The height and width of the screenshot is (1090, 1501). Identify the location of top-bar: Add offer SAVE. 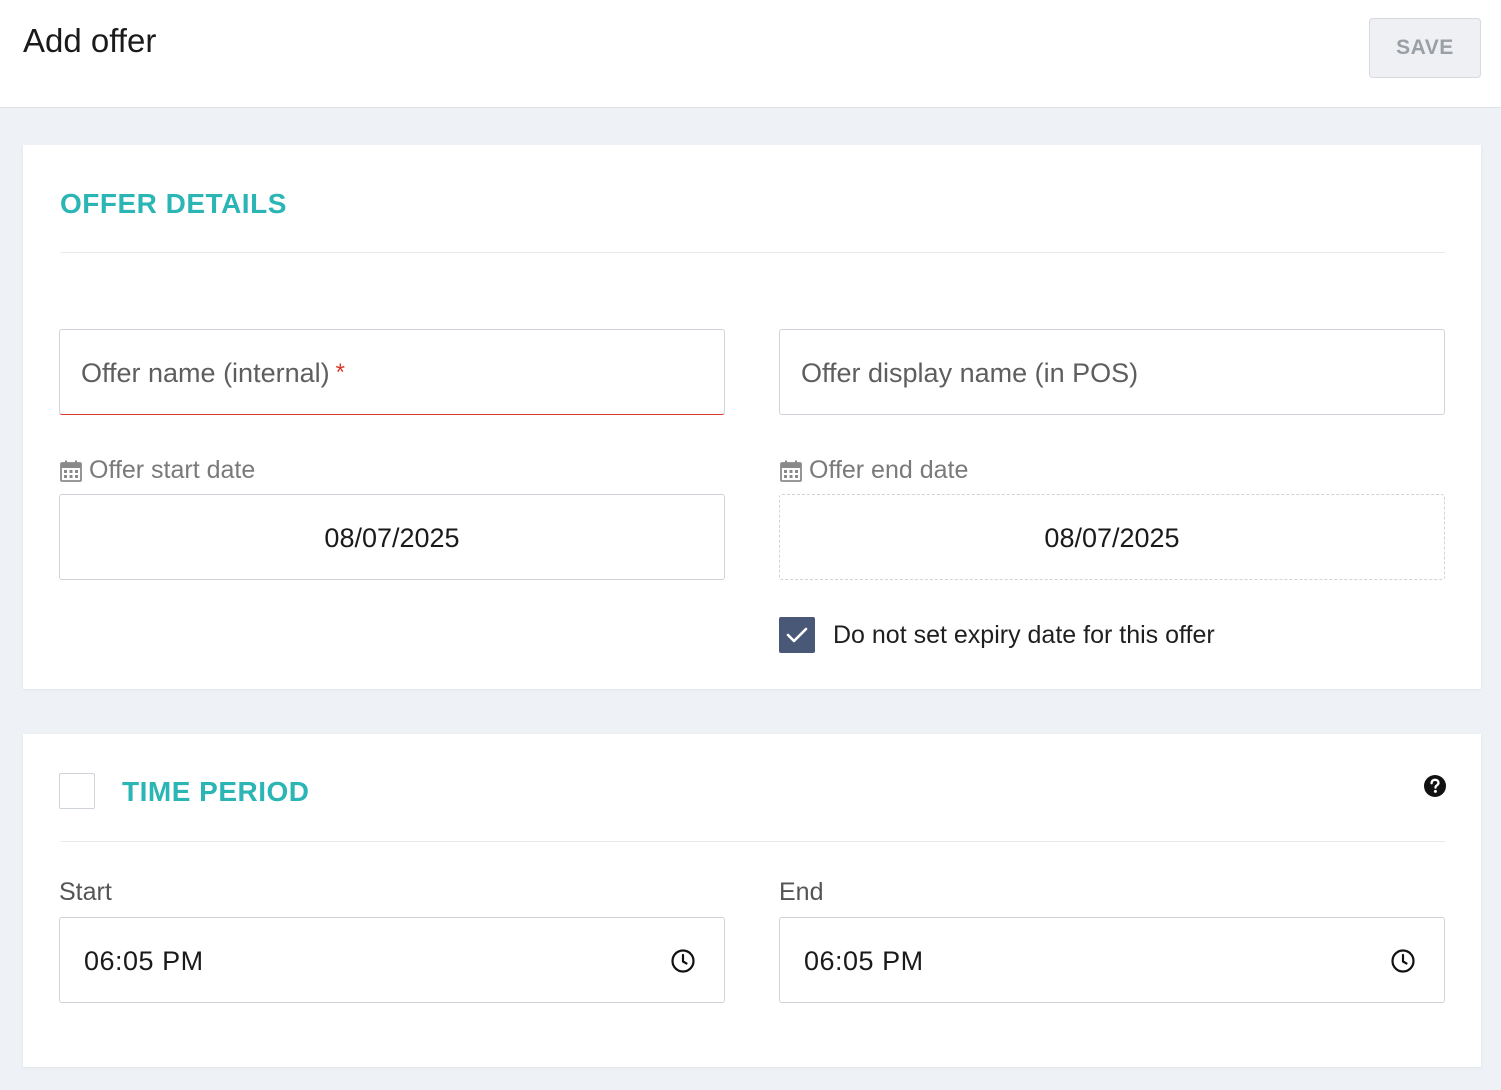
(750, 54).